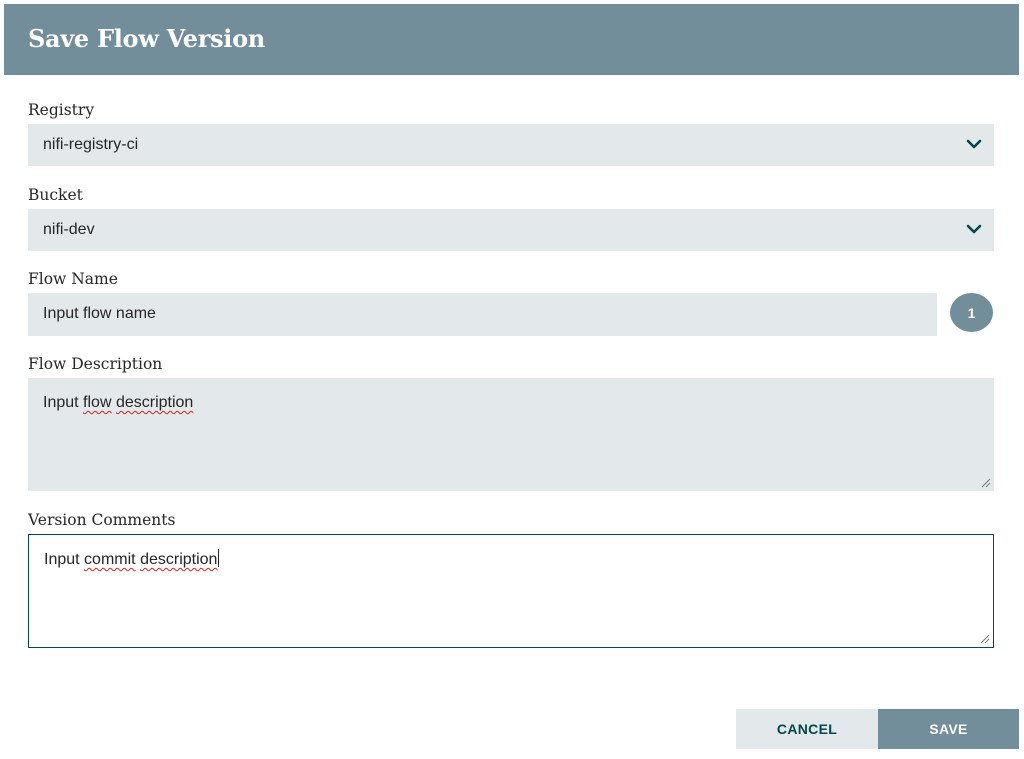 The height and width of the screenshot is (759, 1024). I want to click on bucket-select: nifi-dev, so click(511, 230).